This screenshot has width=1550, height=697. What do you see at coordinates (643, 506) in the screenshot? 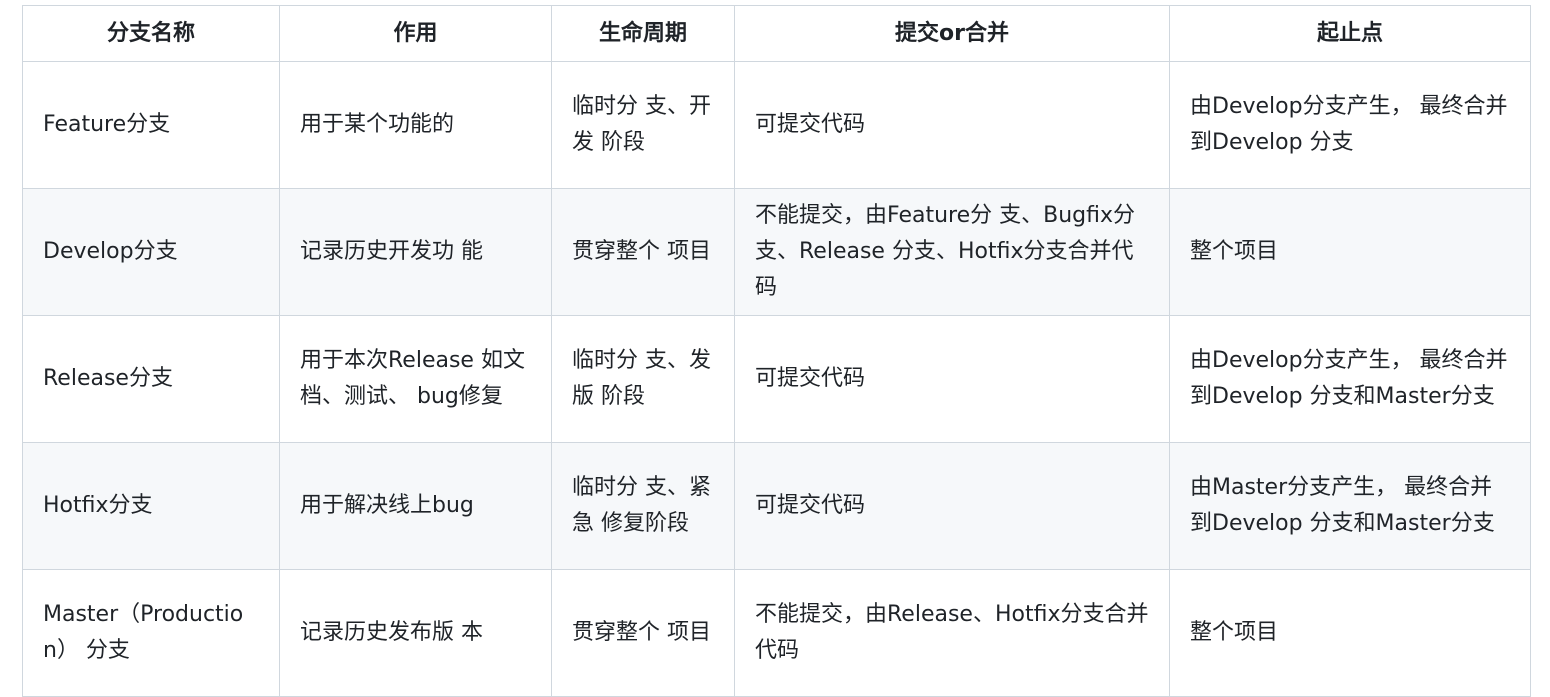
I see `cell-lifecycle: 临时分 支、紧急 修复阶段` at bounding box center [643, 506].